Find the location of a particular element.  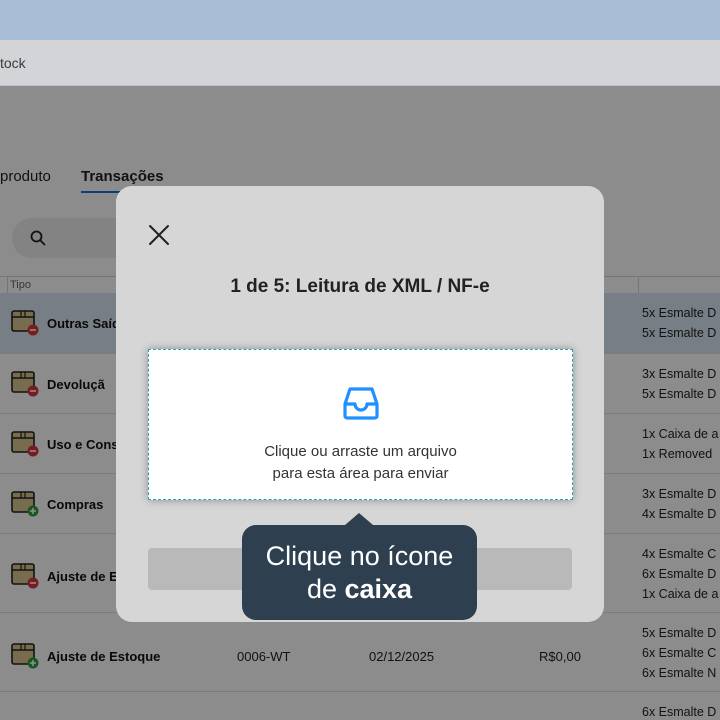

tooltip-text-line2: de caixa is located at coordinates (359, 589).